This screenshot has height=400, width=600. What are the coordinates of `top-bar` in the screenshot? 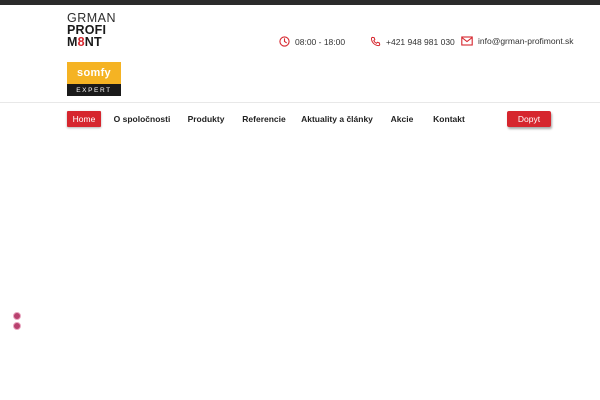 It's located at (300, 2).